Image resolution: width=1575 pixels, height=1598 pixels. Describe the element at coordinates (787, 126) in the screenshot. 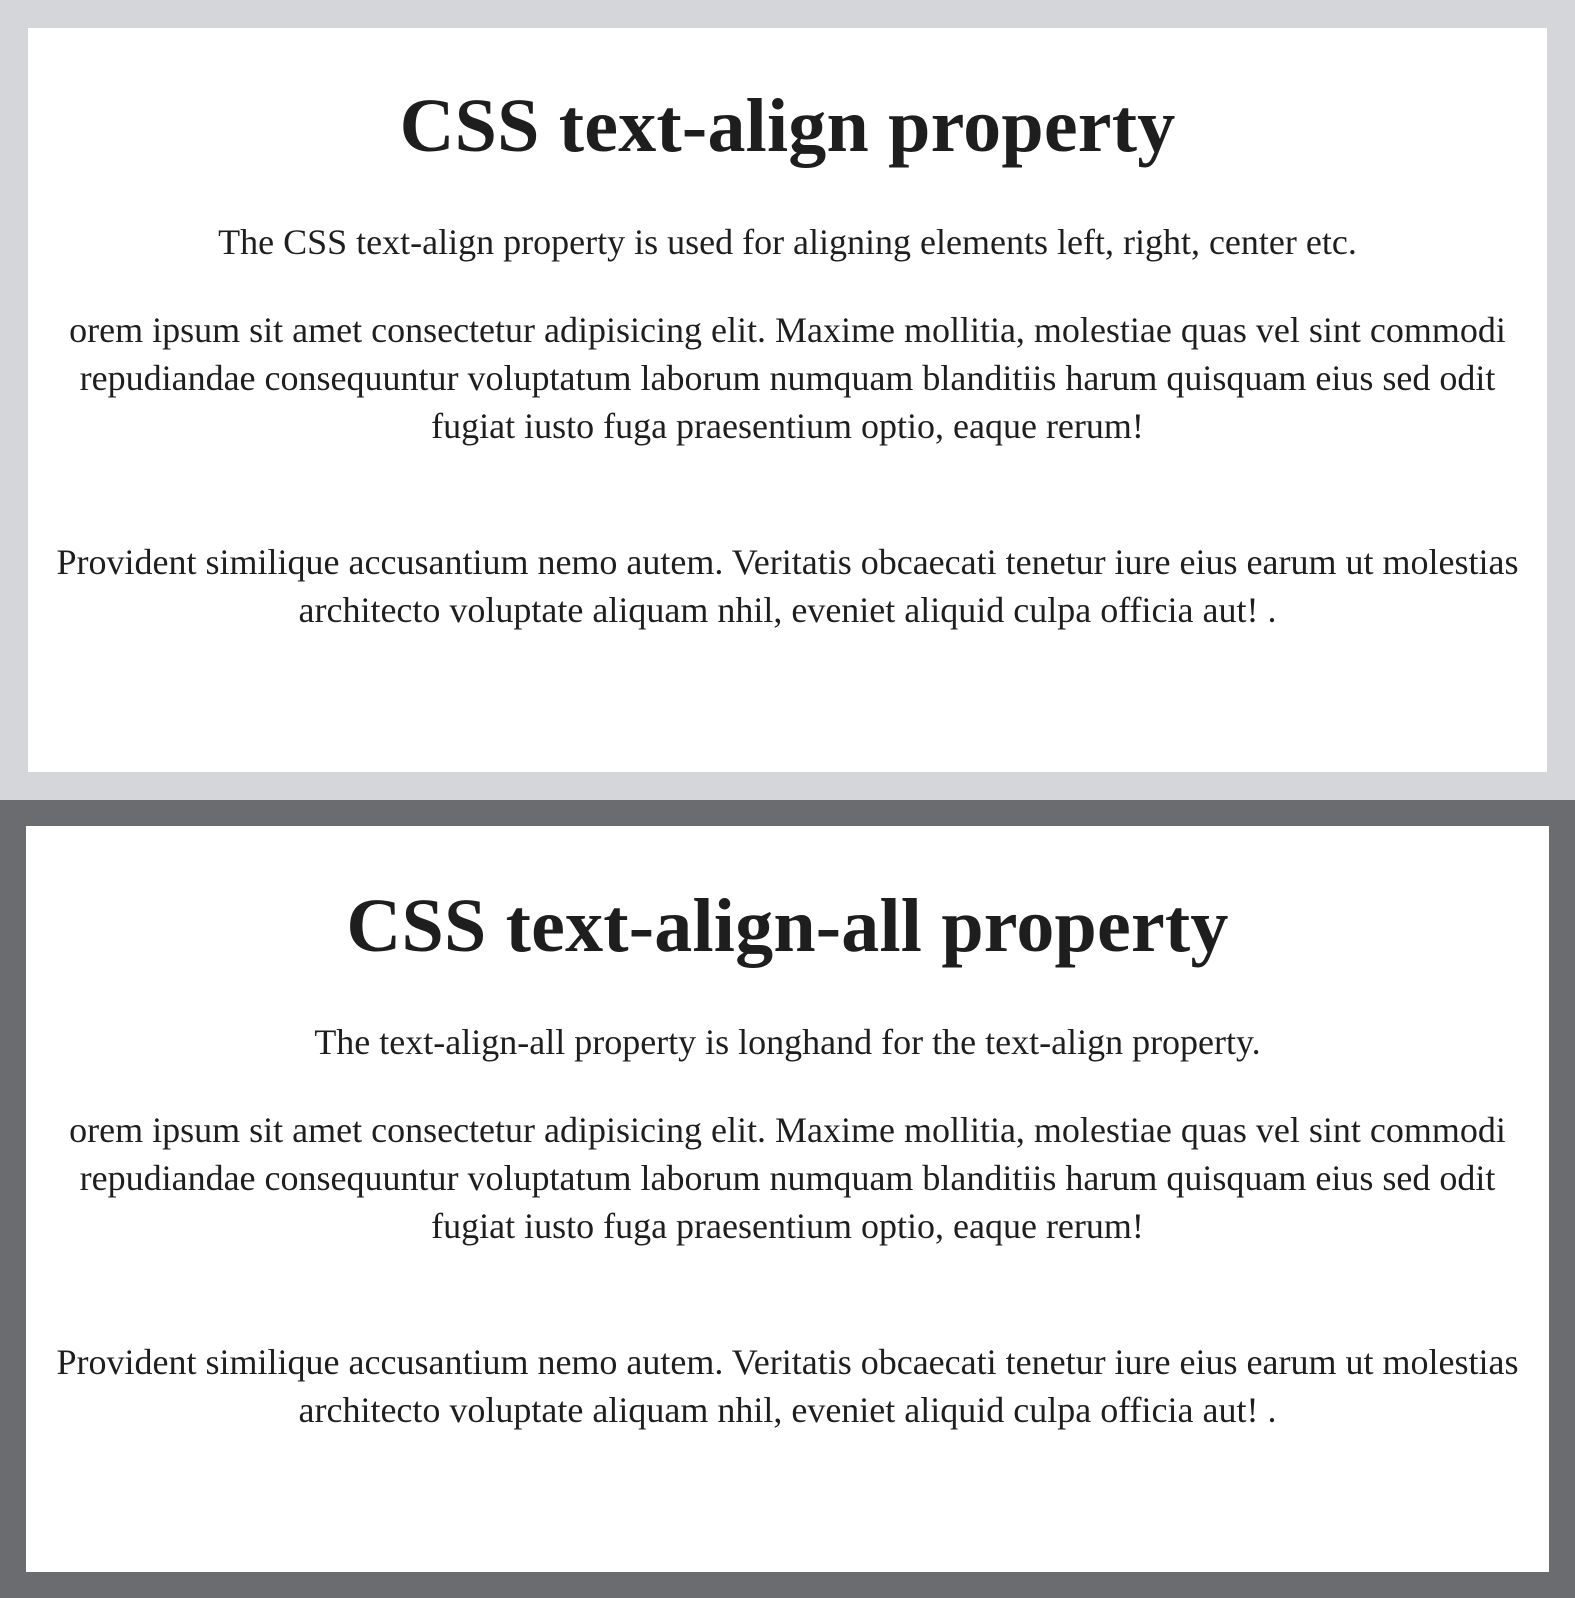

I see `section-heading: CSS text-align property` at that location.